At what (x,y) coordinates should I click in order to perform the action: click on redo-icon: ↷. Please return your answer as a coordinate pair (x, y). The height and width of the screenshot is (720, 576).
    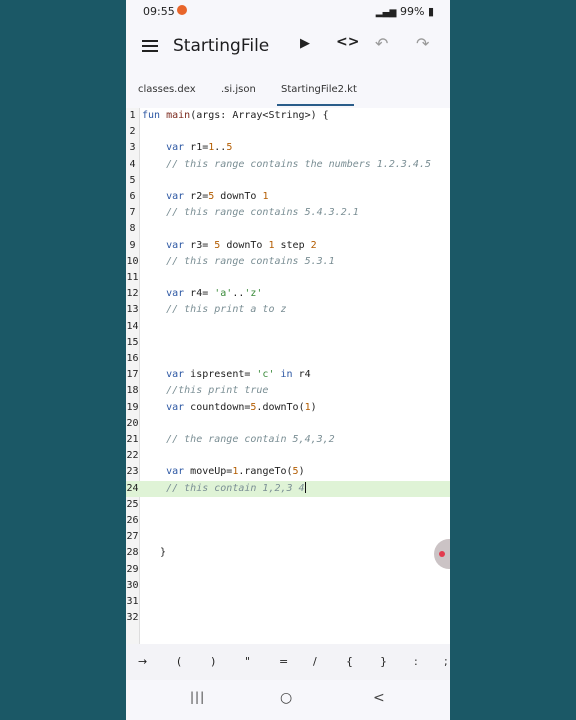
    Looking at the image, I should click on (422, 43).